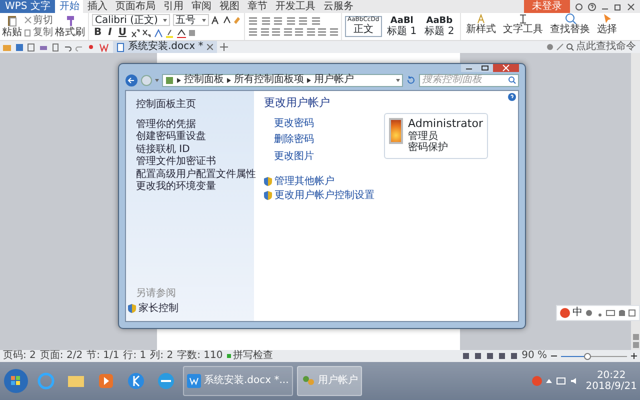  What do you see at coordinates (190, 20) in the screenshot?
I see `font-size-field: 五号` at bounding box center [190, 20].